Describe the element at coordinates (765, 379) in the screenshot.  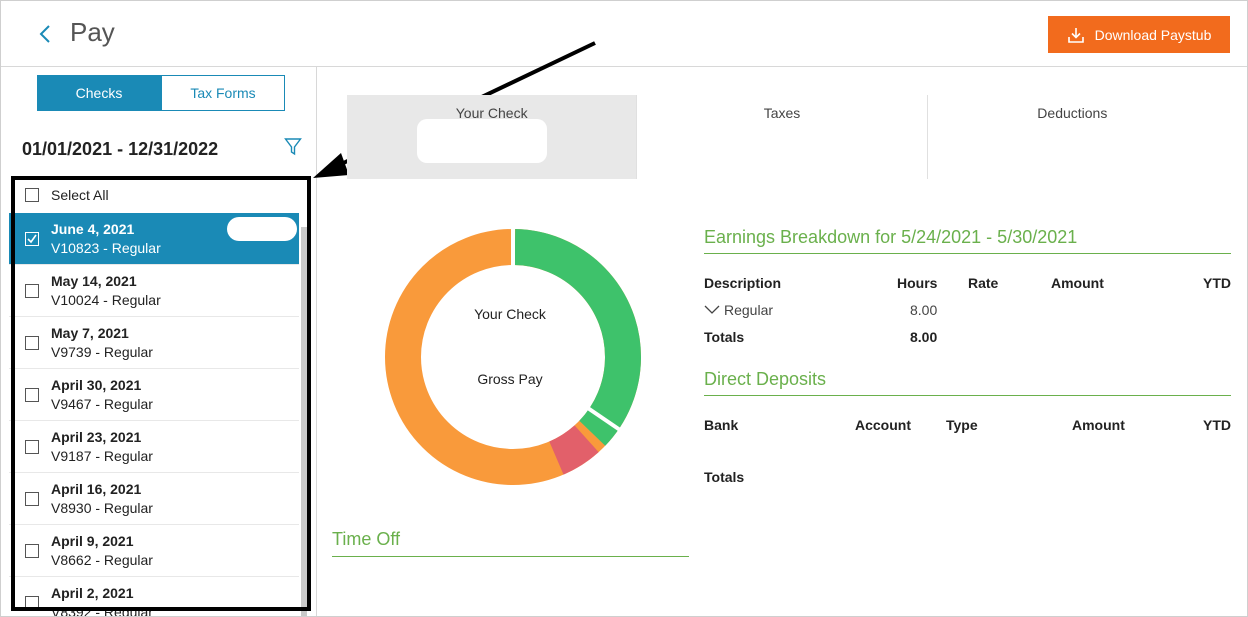
I see `direct-deposits-title: Direct Deposits` at that location.